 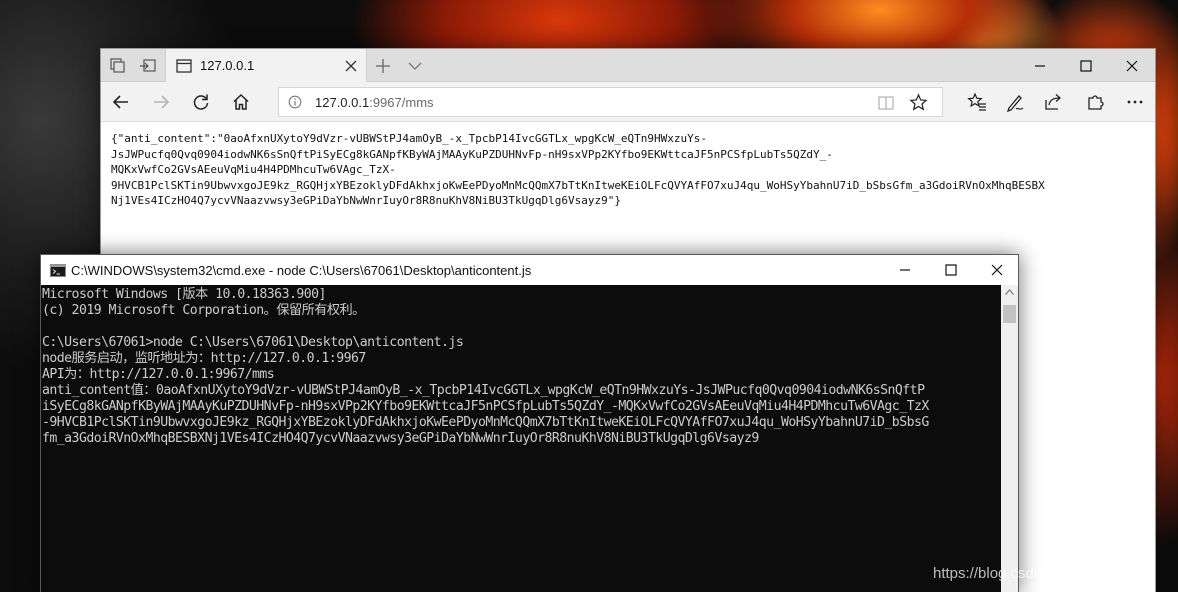 What do you see at coordinates (184, 294) in the screenshot?
I see `console-line: Microsoft Windows [版本 10.0.18363.900]` at bounding box center [184, 294].